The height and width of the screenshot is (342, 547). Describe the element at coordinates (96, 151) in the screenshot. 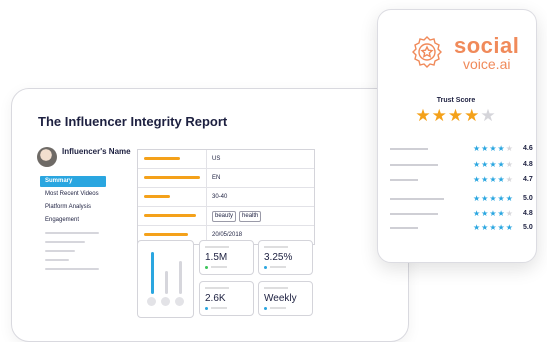

I see `influencer-name: Influencer's Name` at that location.